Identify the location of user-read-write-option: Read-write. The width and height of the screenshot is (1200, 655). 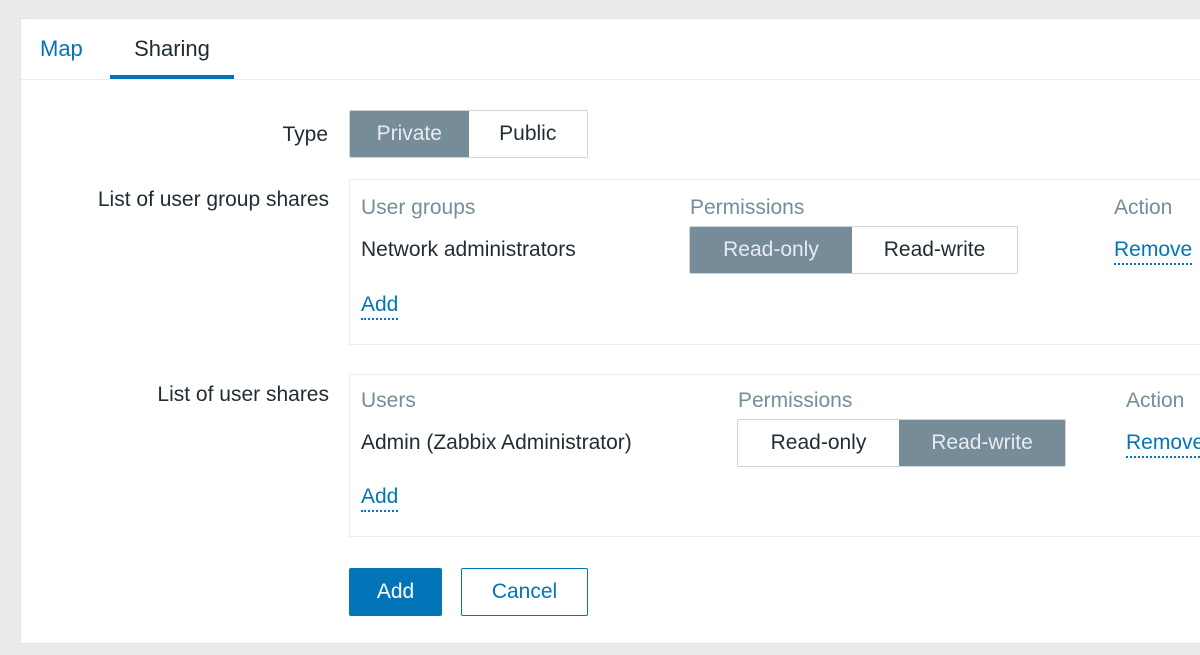
(982, 443).